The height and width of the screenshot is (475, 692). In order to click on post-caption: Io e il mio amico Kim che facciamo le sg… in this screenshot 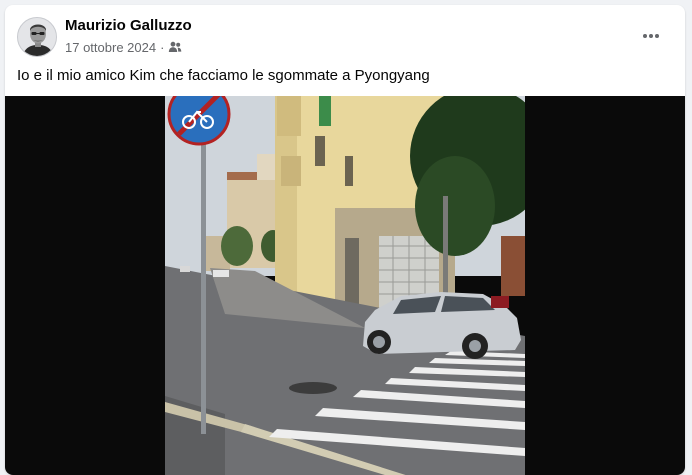, I will do `click(223, 75)`.